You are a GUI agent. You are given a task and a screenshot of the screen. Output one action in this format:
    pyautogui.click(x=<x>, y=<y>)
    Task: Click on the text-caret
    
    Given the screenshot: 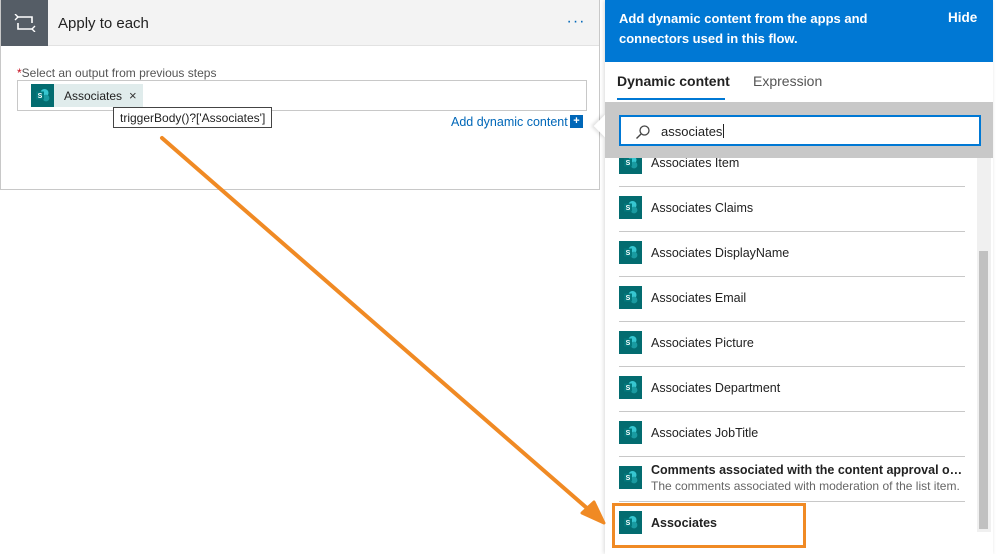 What is the action you would take?
    pyautogui.click(x=724, y=131)
    